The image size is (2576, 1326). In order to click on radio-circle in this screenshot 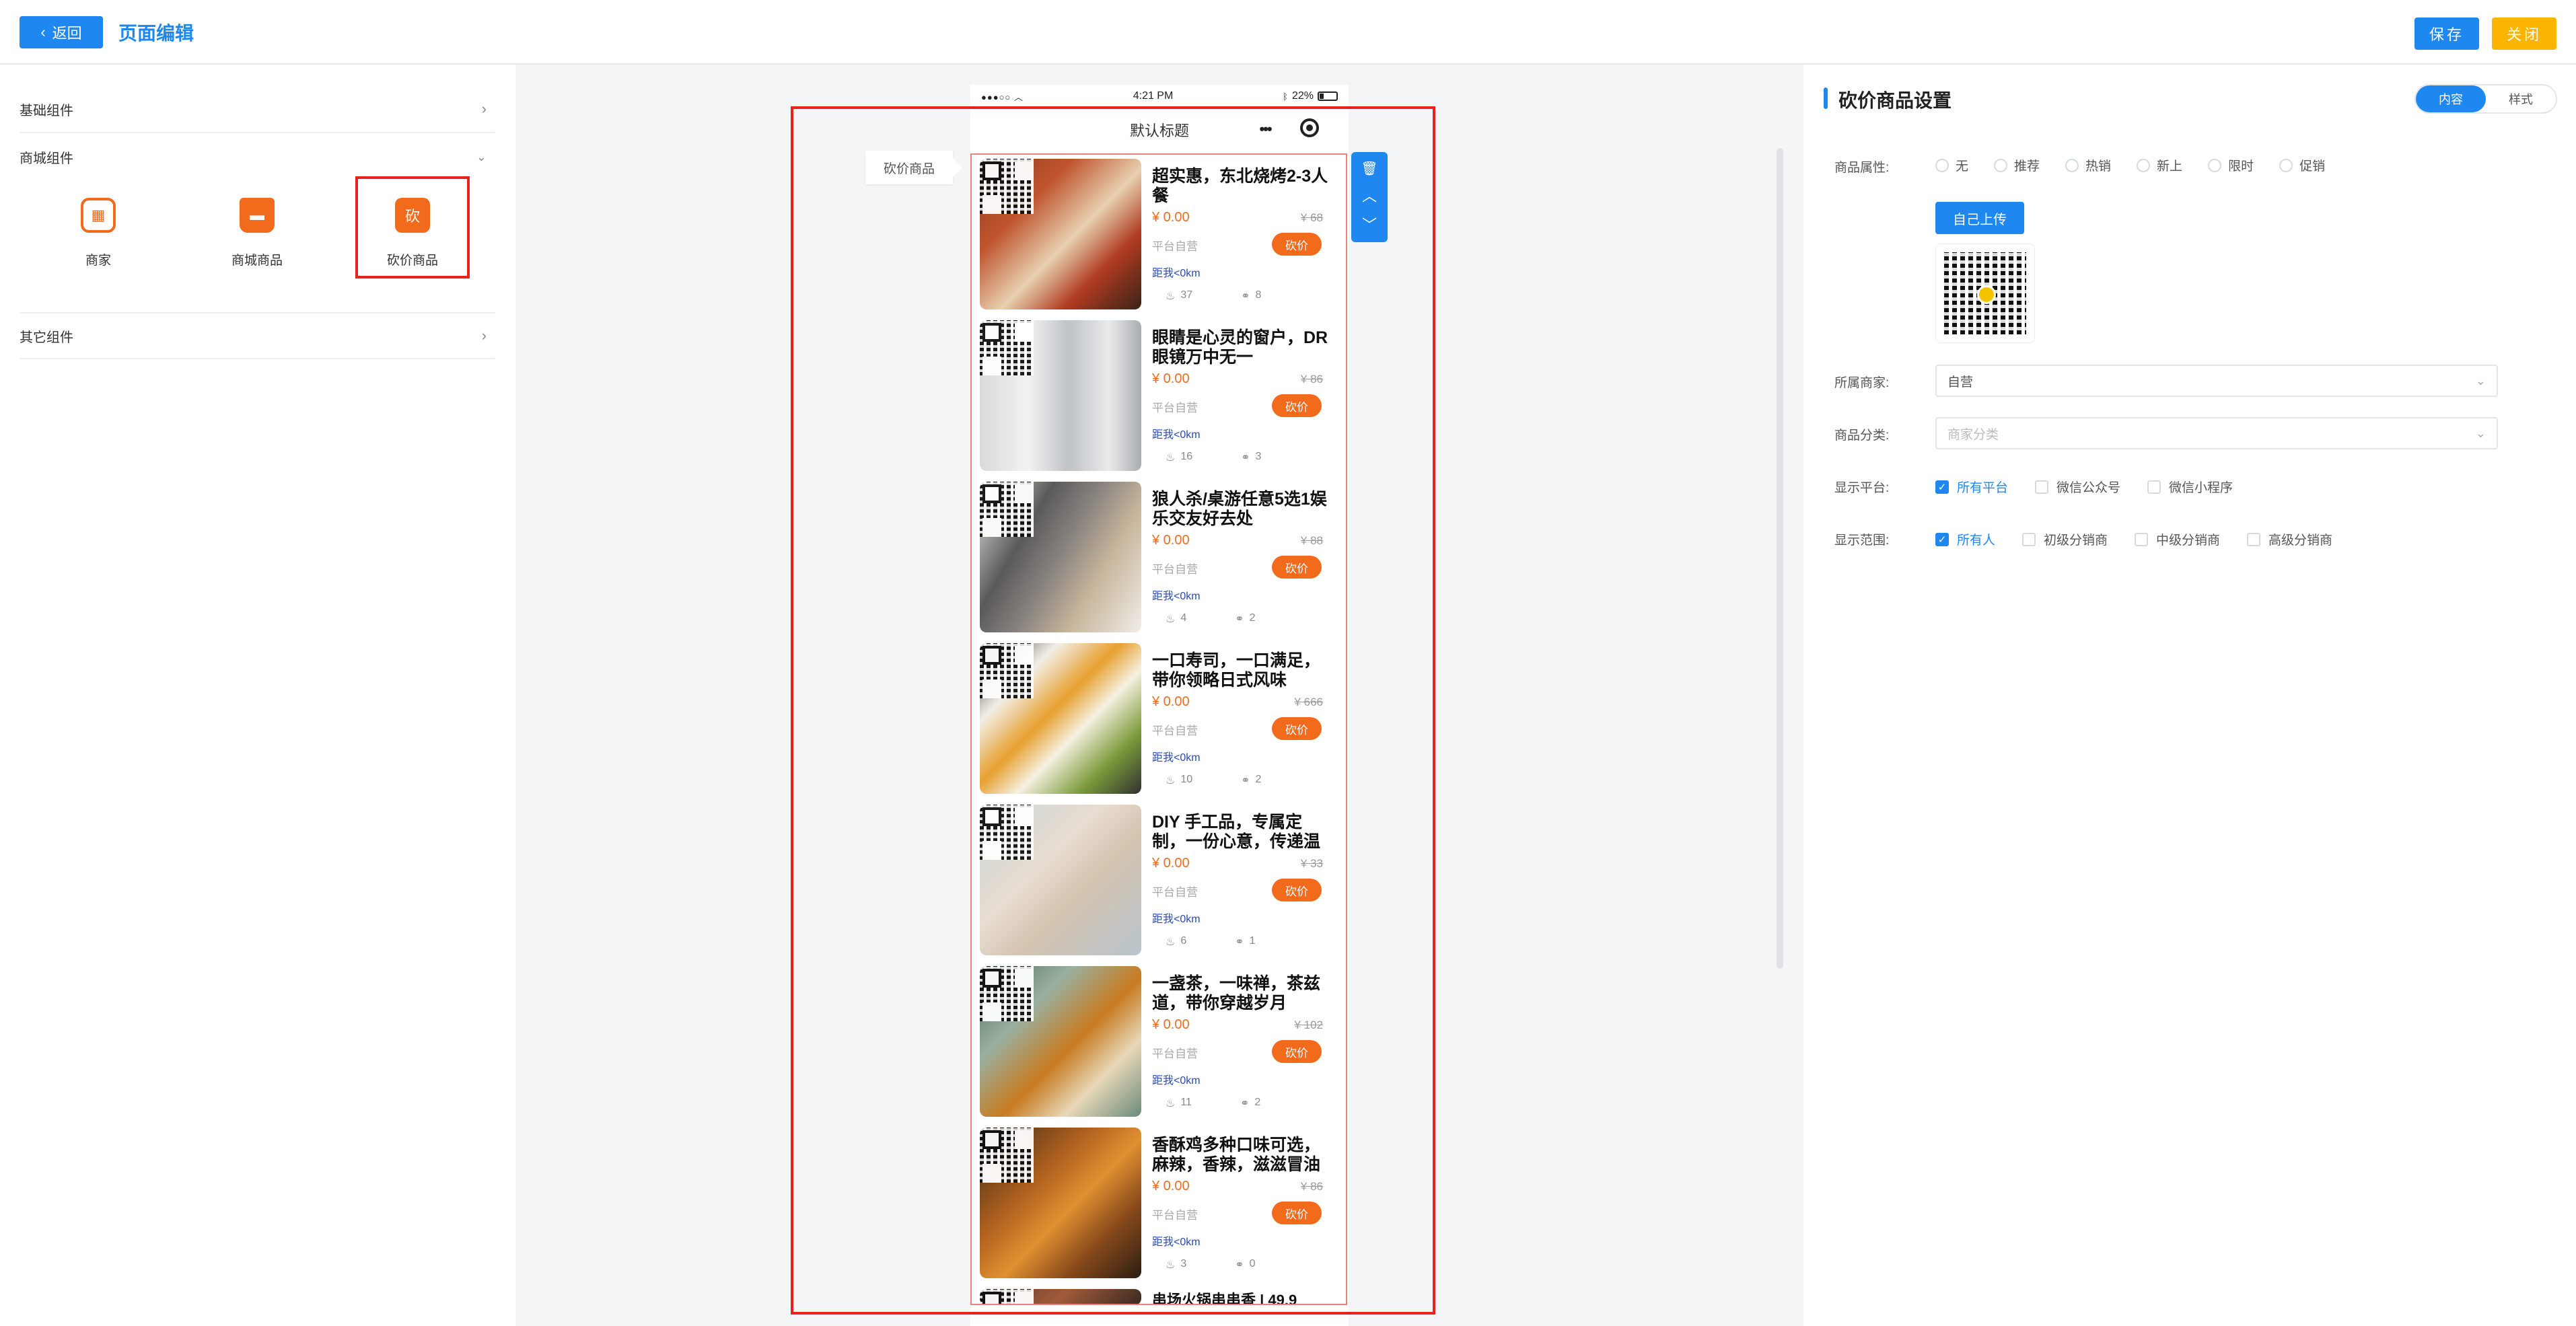, I will do `click(2072, 165)`.